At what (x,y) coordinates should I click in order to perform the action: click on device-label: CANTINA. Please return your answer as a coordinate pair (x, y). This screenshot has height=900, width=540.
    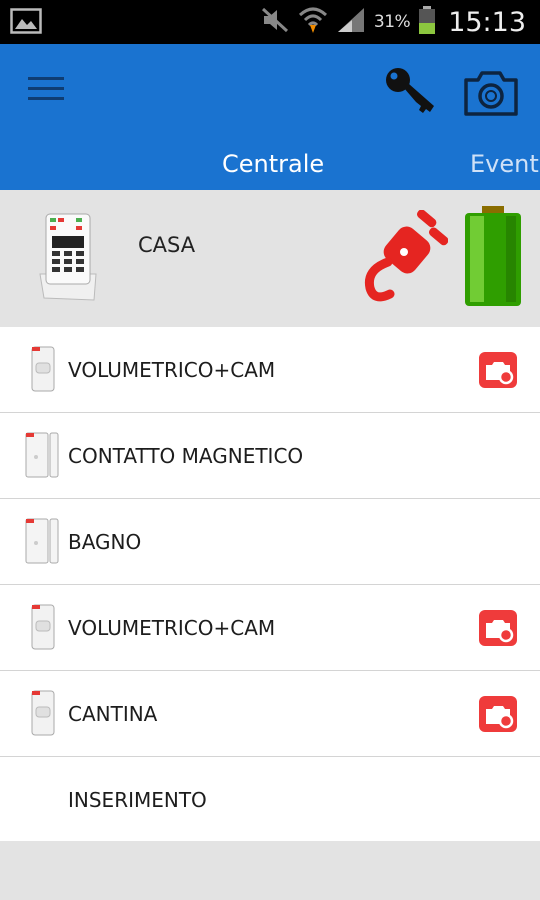
    Looking at the image, I should click on (113, 714).